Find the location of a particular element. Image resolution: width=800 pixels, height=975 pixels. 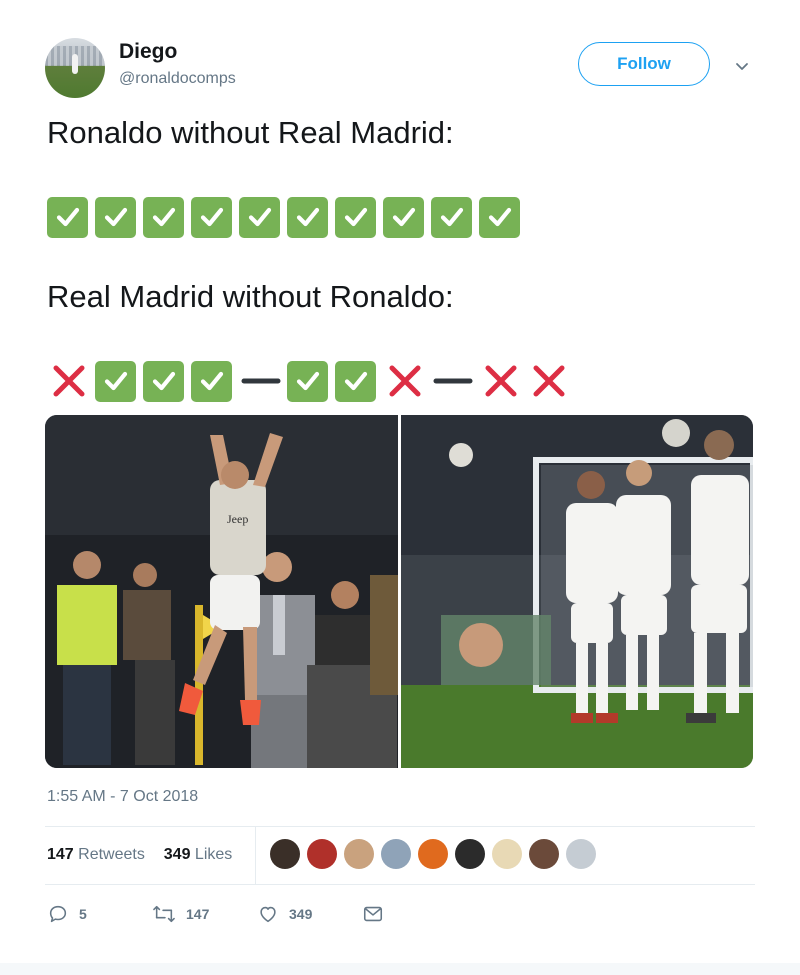

tweet-actions: 5 147 349 is located at coordinates (215, 914).